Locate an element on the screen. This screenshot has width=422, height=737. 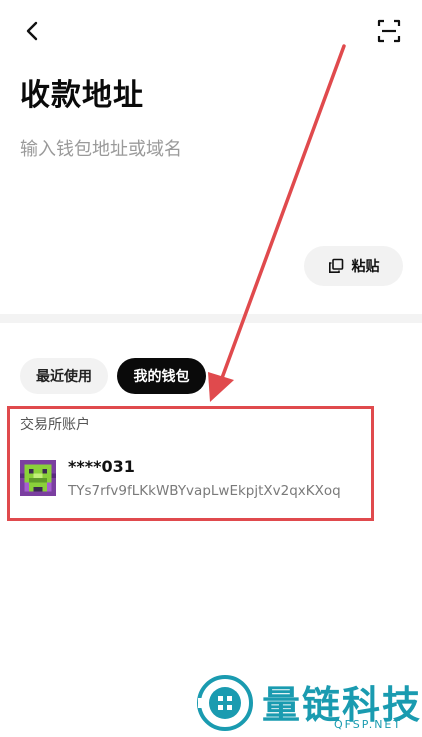
scan-button is located at coordinates (389, 31).